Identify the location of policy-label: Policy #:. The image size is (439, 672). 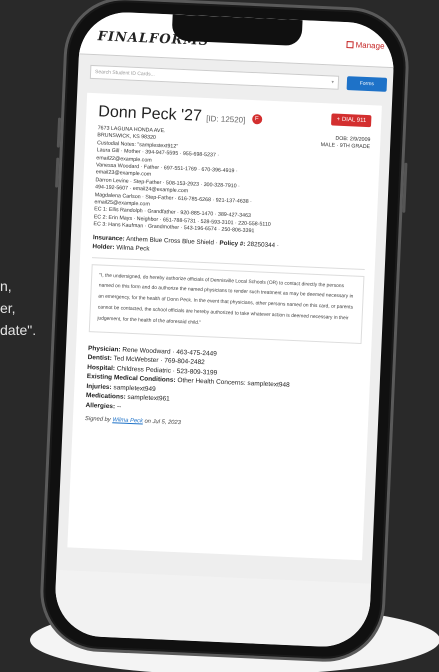
(232, 243).